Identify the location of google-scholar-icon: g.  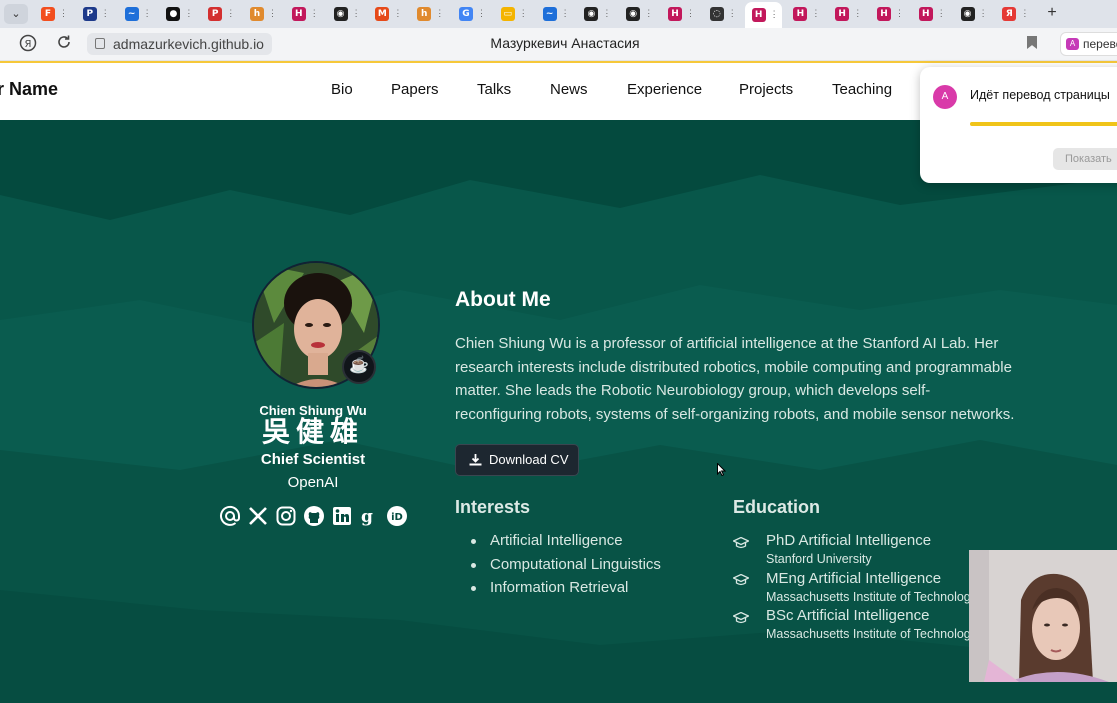
(367, 516).